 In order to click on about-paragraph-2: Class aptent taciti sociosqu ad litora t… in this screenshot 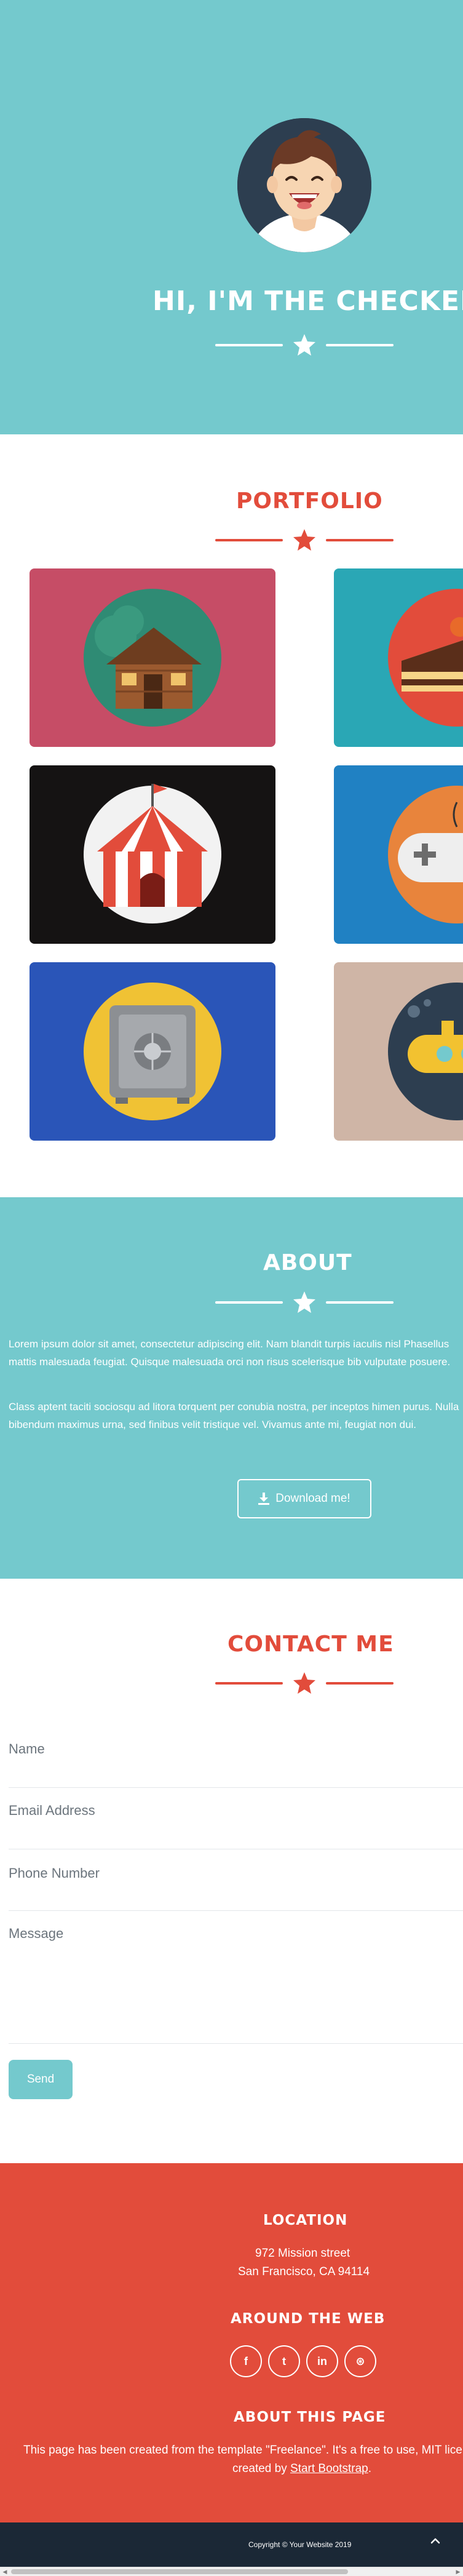, I will do `click(234, 1415)`.